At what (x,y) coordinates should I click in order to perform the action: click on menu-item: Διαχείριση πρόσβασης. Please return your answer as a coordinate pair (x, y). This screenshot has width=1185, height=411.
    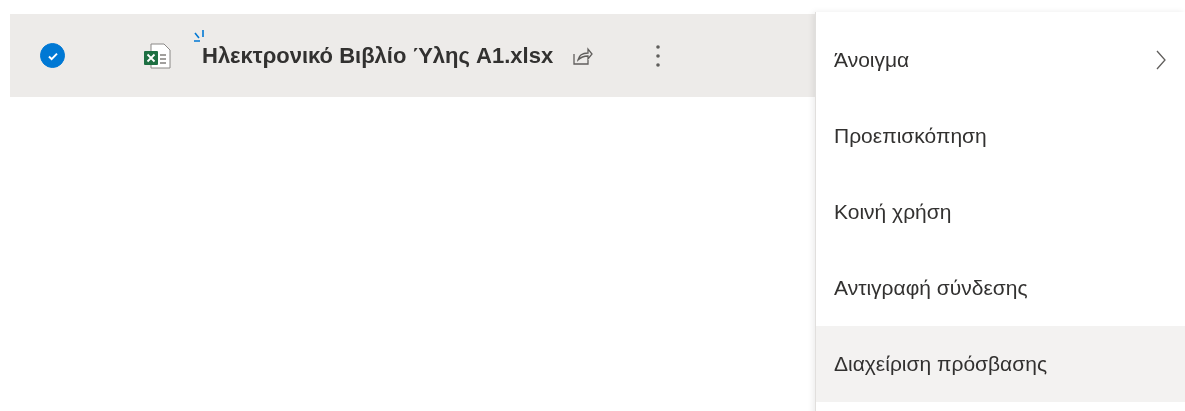
    Looking at the image, I should click on (1000, 364).